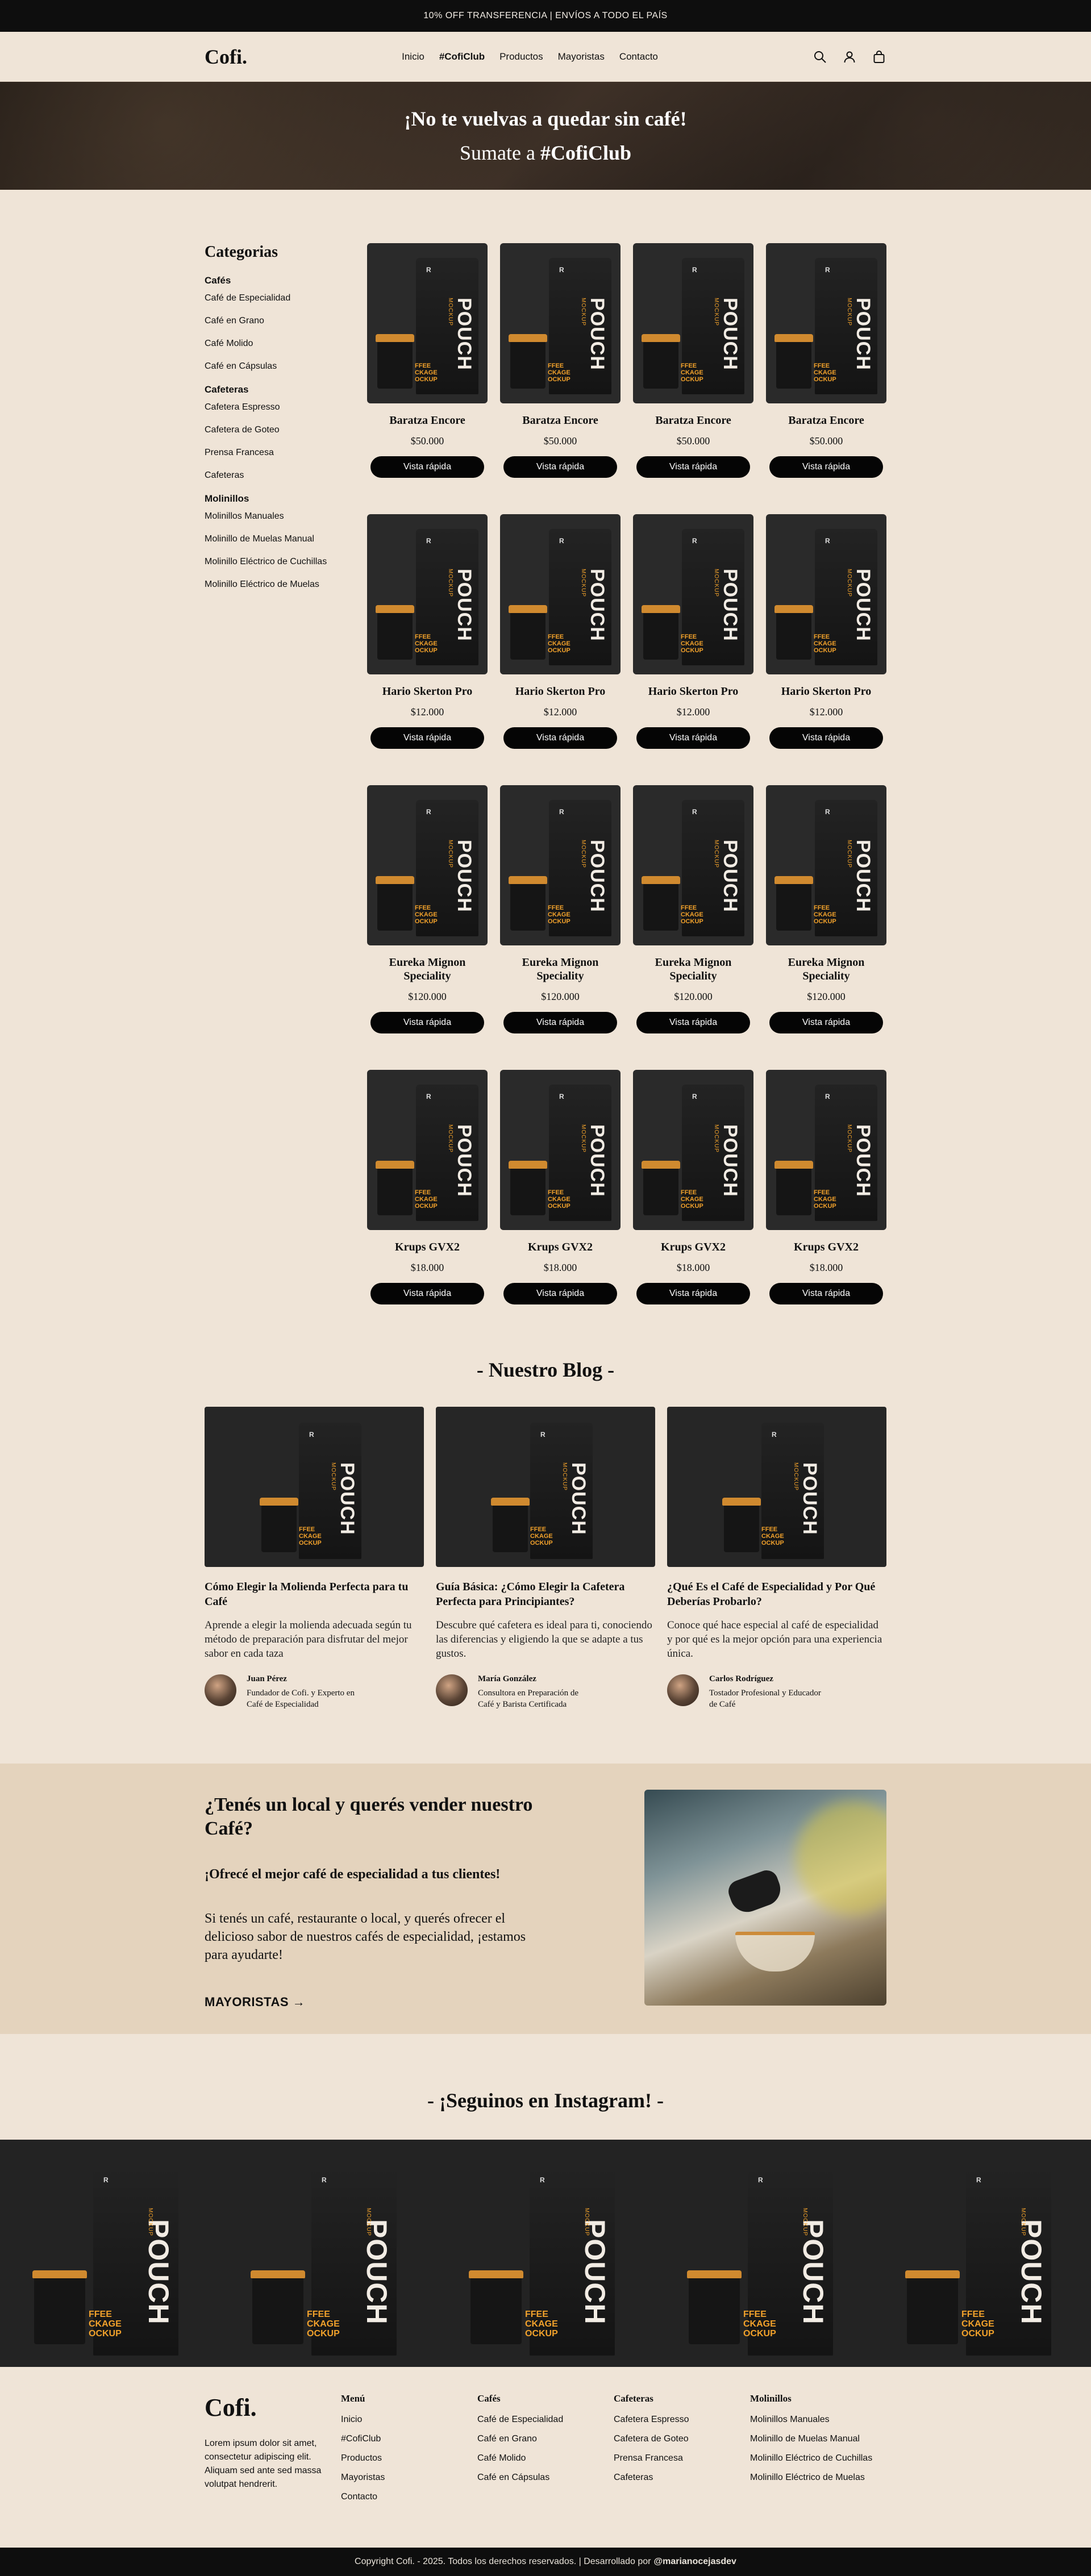 This screenshot has width=1091, height=2576. What do you see at coordinates (409, 2478) in the screenshot?
I see `footer-link: Mayoristas` at bounding box center [409, 2478].